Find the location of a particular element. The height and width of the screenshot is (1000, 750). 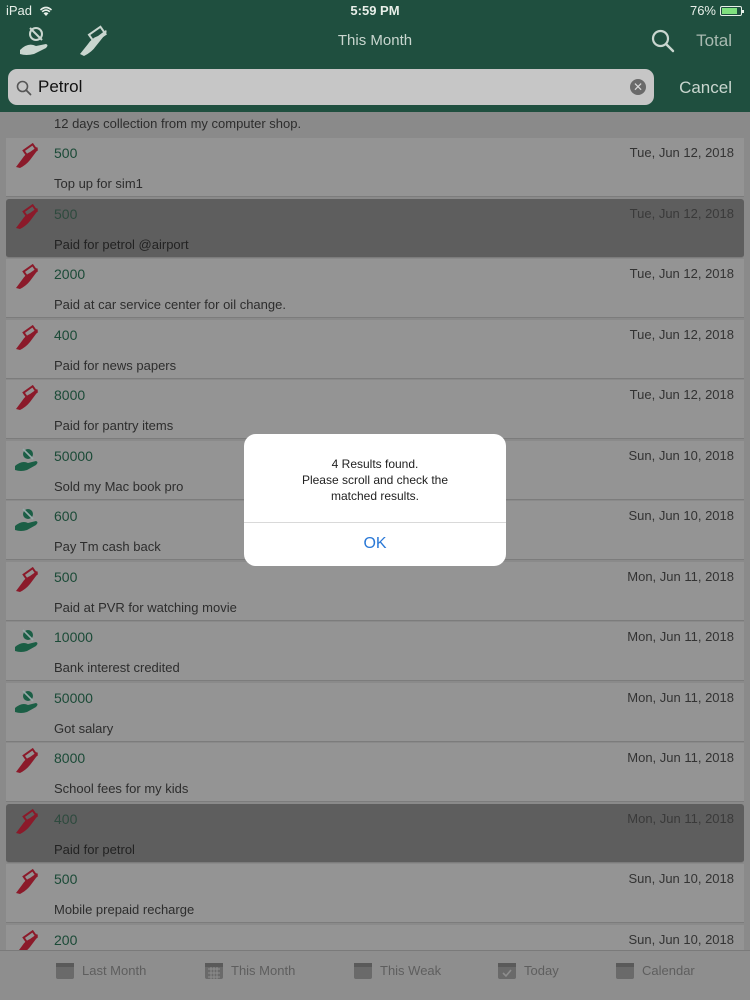

tab-last-month: Last Month is located at coordinates (100, 970).